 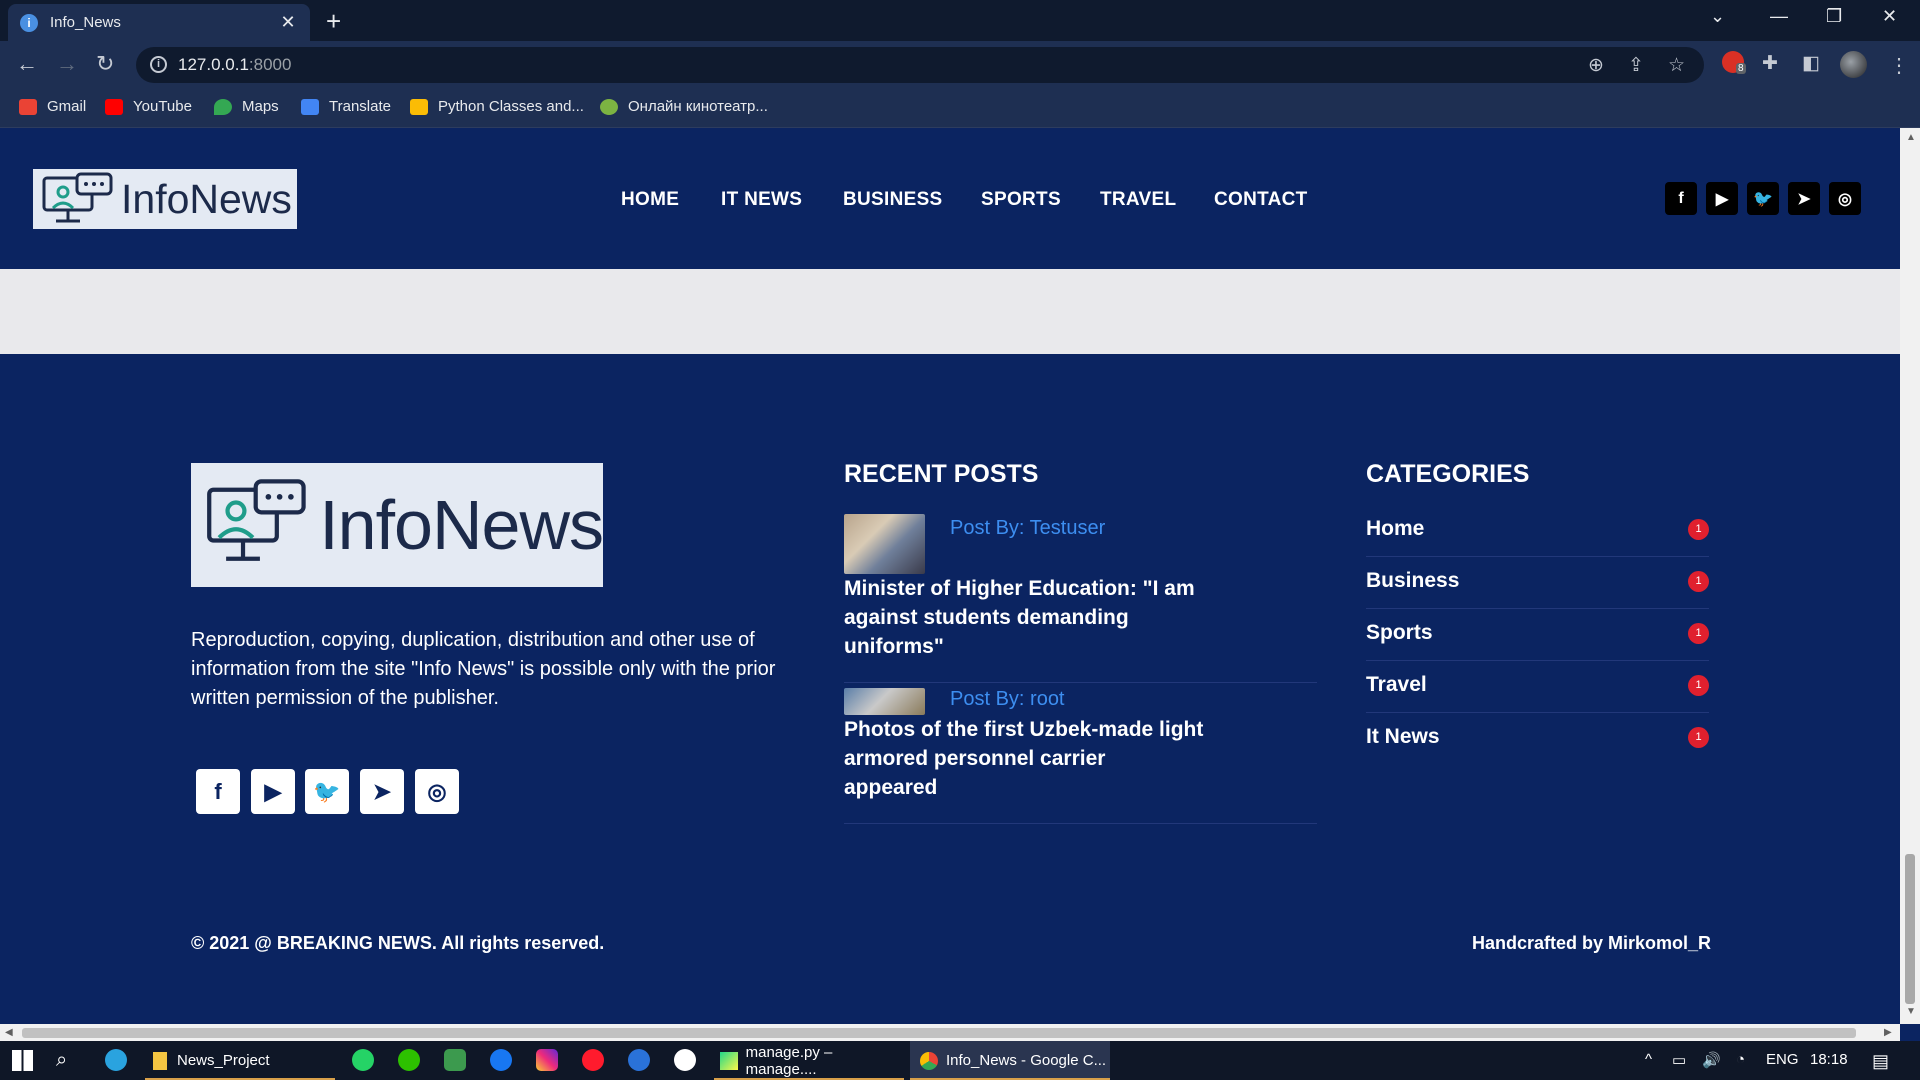 What do you see at coordinates (1261, 200) in the screenshot?
I see `nav-contact: CONTACT` at bounding box center [1261, 200].